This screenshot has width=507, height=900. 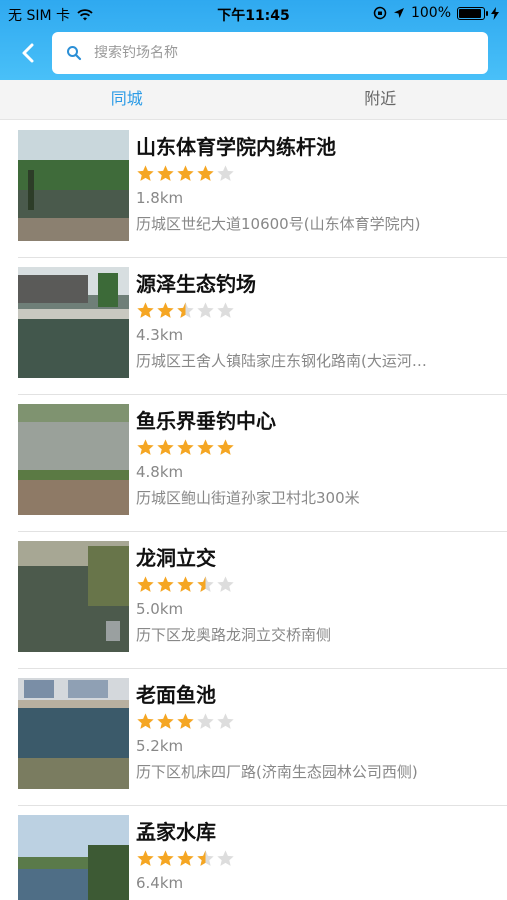 I want to click on list-item: 孟家水库 6.4km, so click(x=262, y=853).